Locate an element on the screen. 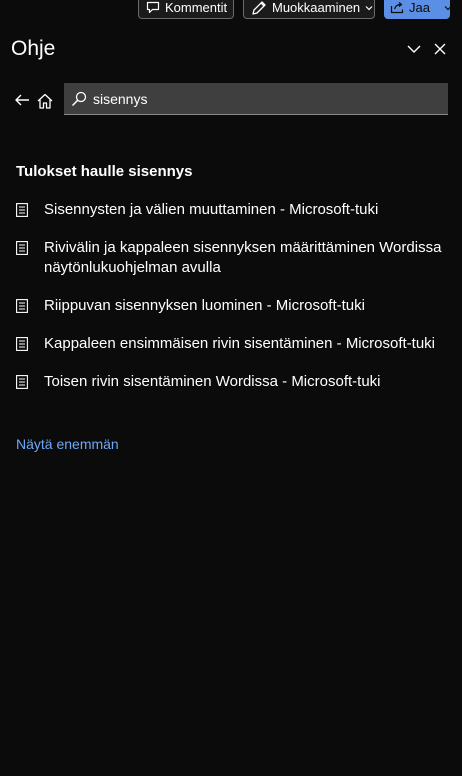 Image resolution: width=462 pixels, height=776 pixels. show-more-link: Näytä enemmän is located at coordinates (67, 444).